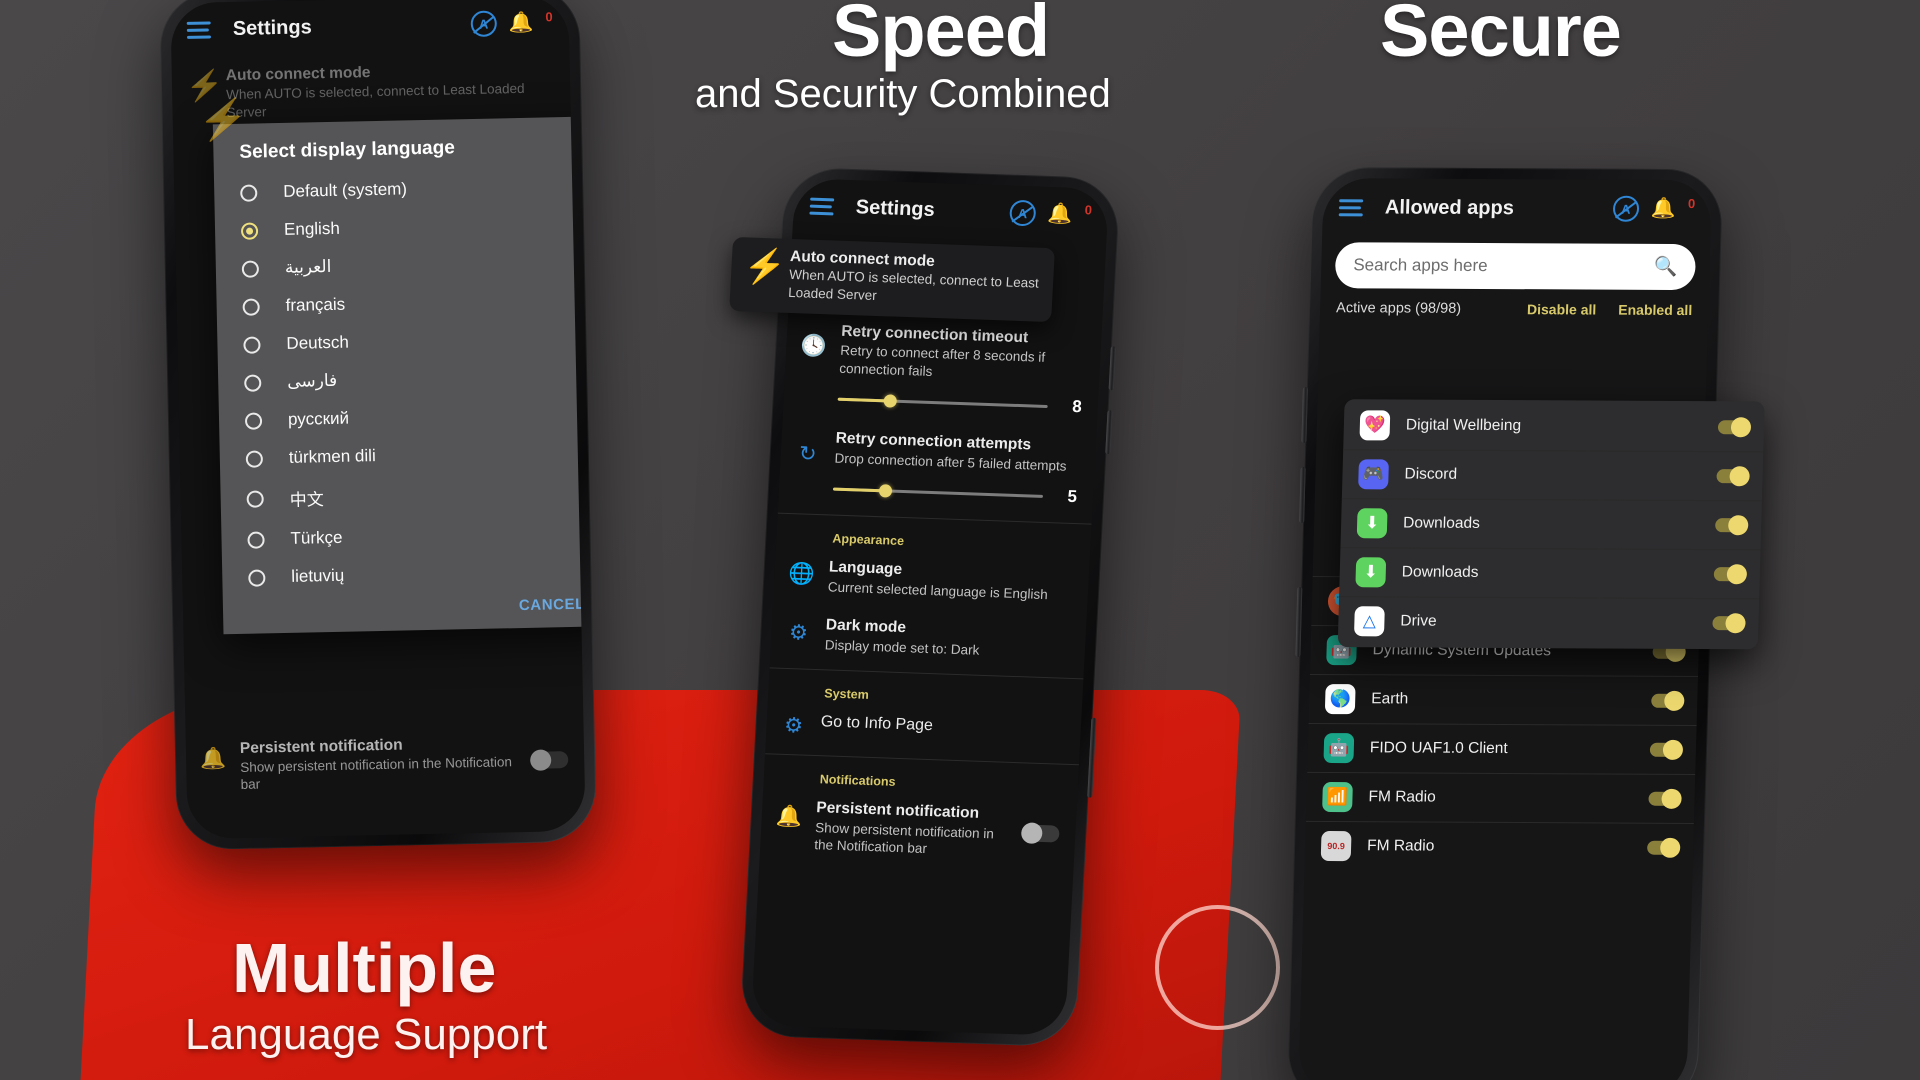  I want to click on phone2-volume-button-down, so click(1109, 432).